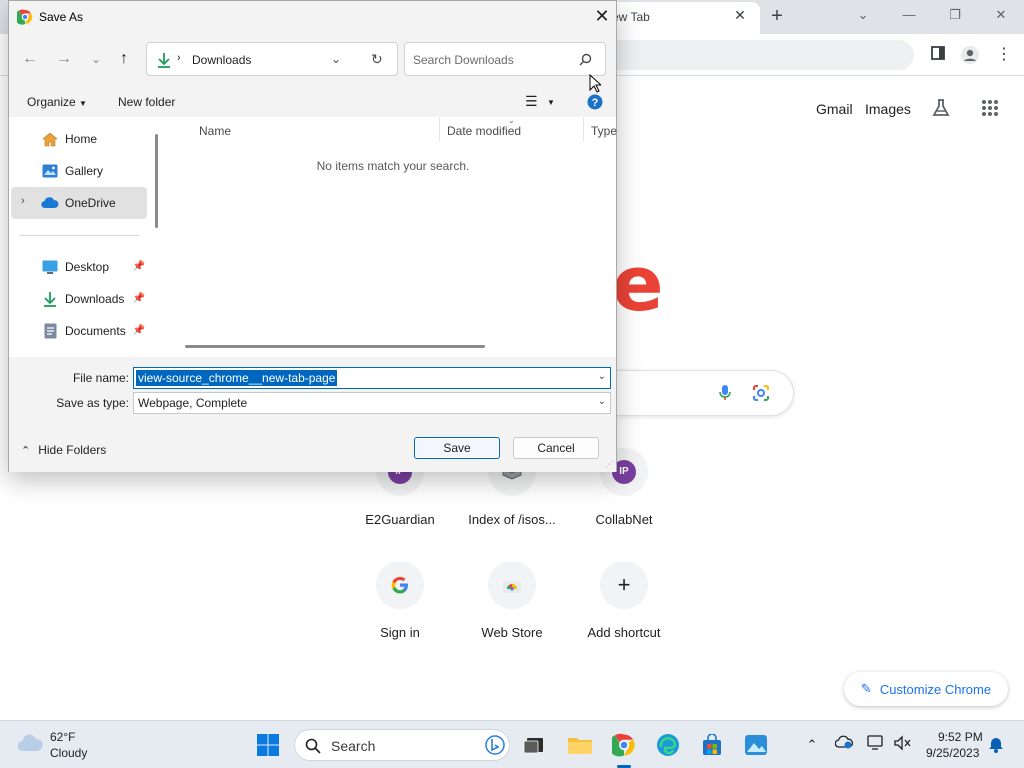 The width and height of the screenshot is (1024, 768). Describe the element at coordinates (63, 450) in the screenshot. I see `hide-folders-toggle: ⌃ Hide Folders` at that location.